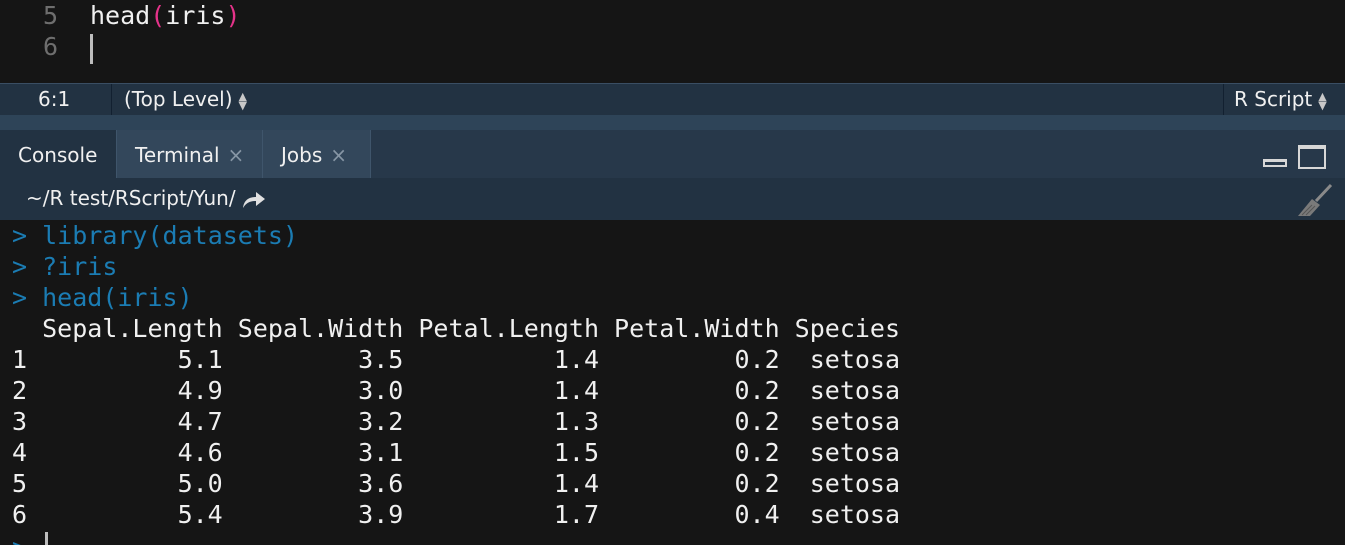 The width and height of the screenshot is (1345, 545). I want to click on line-number: 6, so click(50, 46).